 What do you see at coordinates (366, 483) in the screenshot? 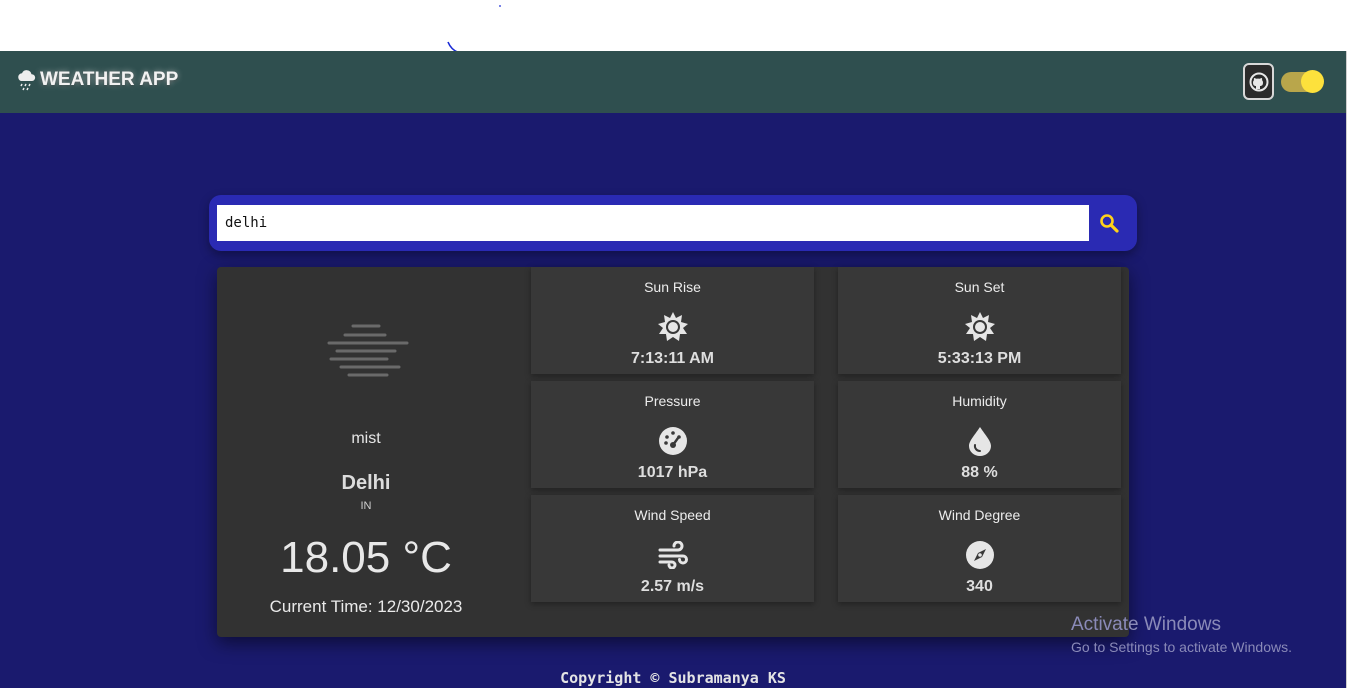
I see `city-name: Delhi` at bounding box center [366, 483].